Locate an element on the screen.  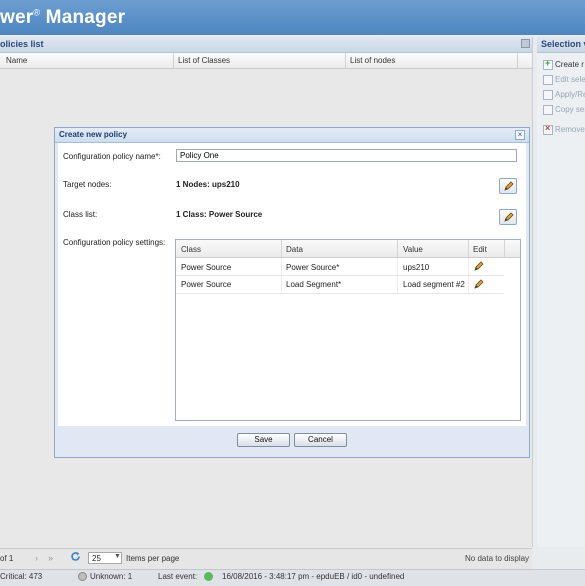
cell-data: Power Source* is located at coordinates (313, 267).